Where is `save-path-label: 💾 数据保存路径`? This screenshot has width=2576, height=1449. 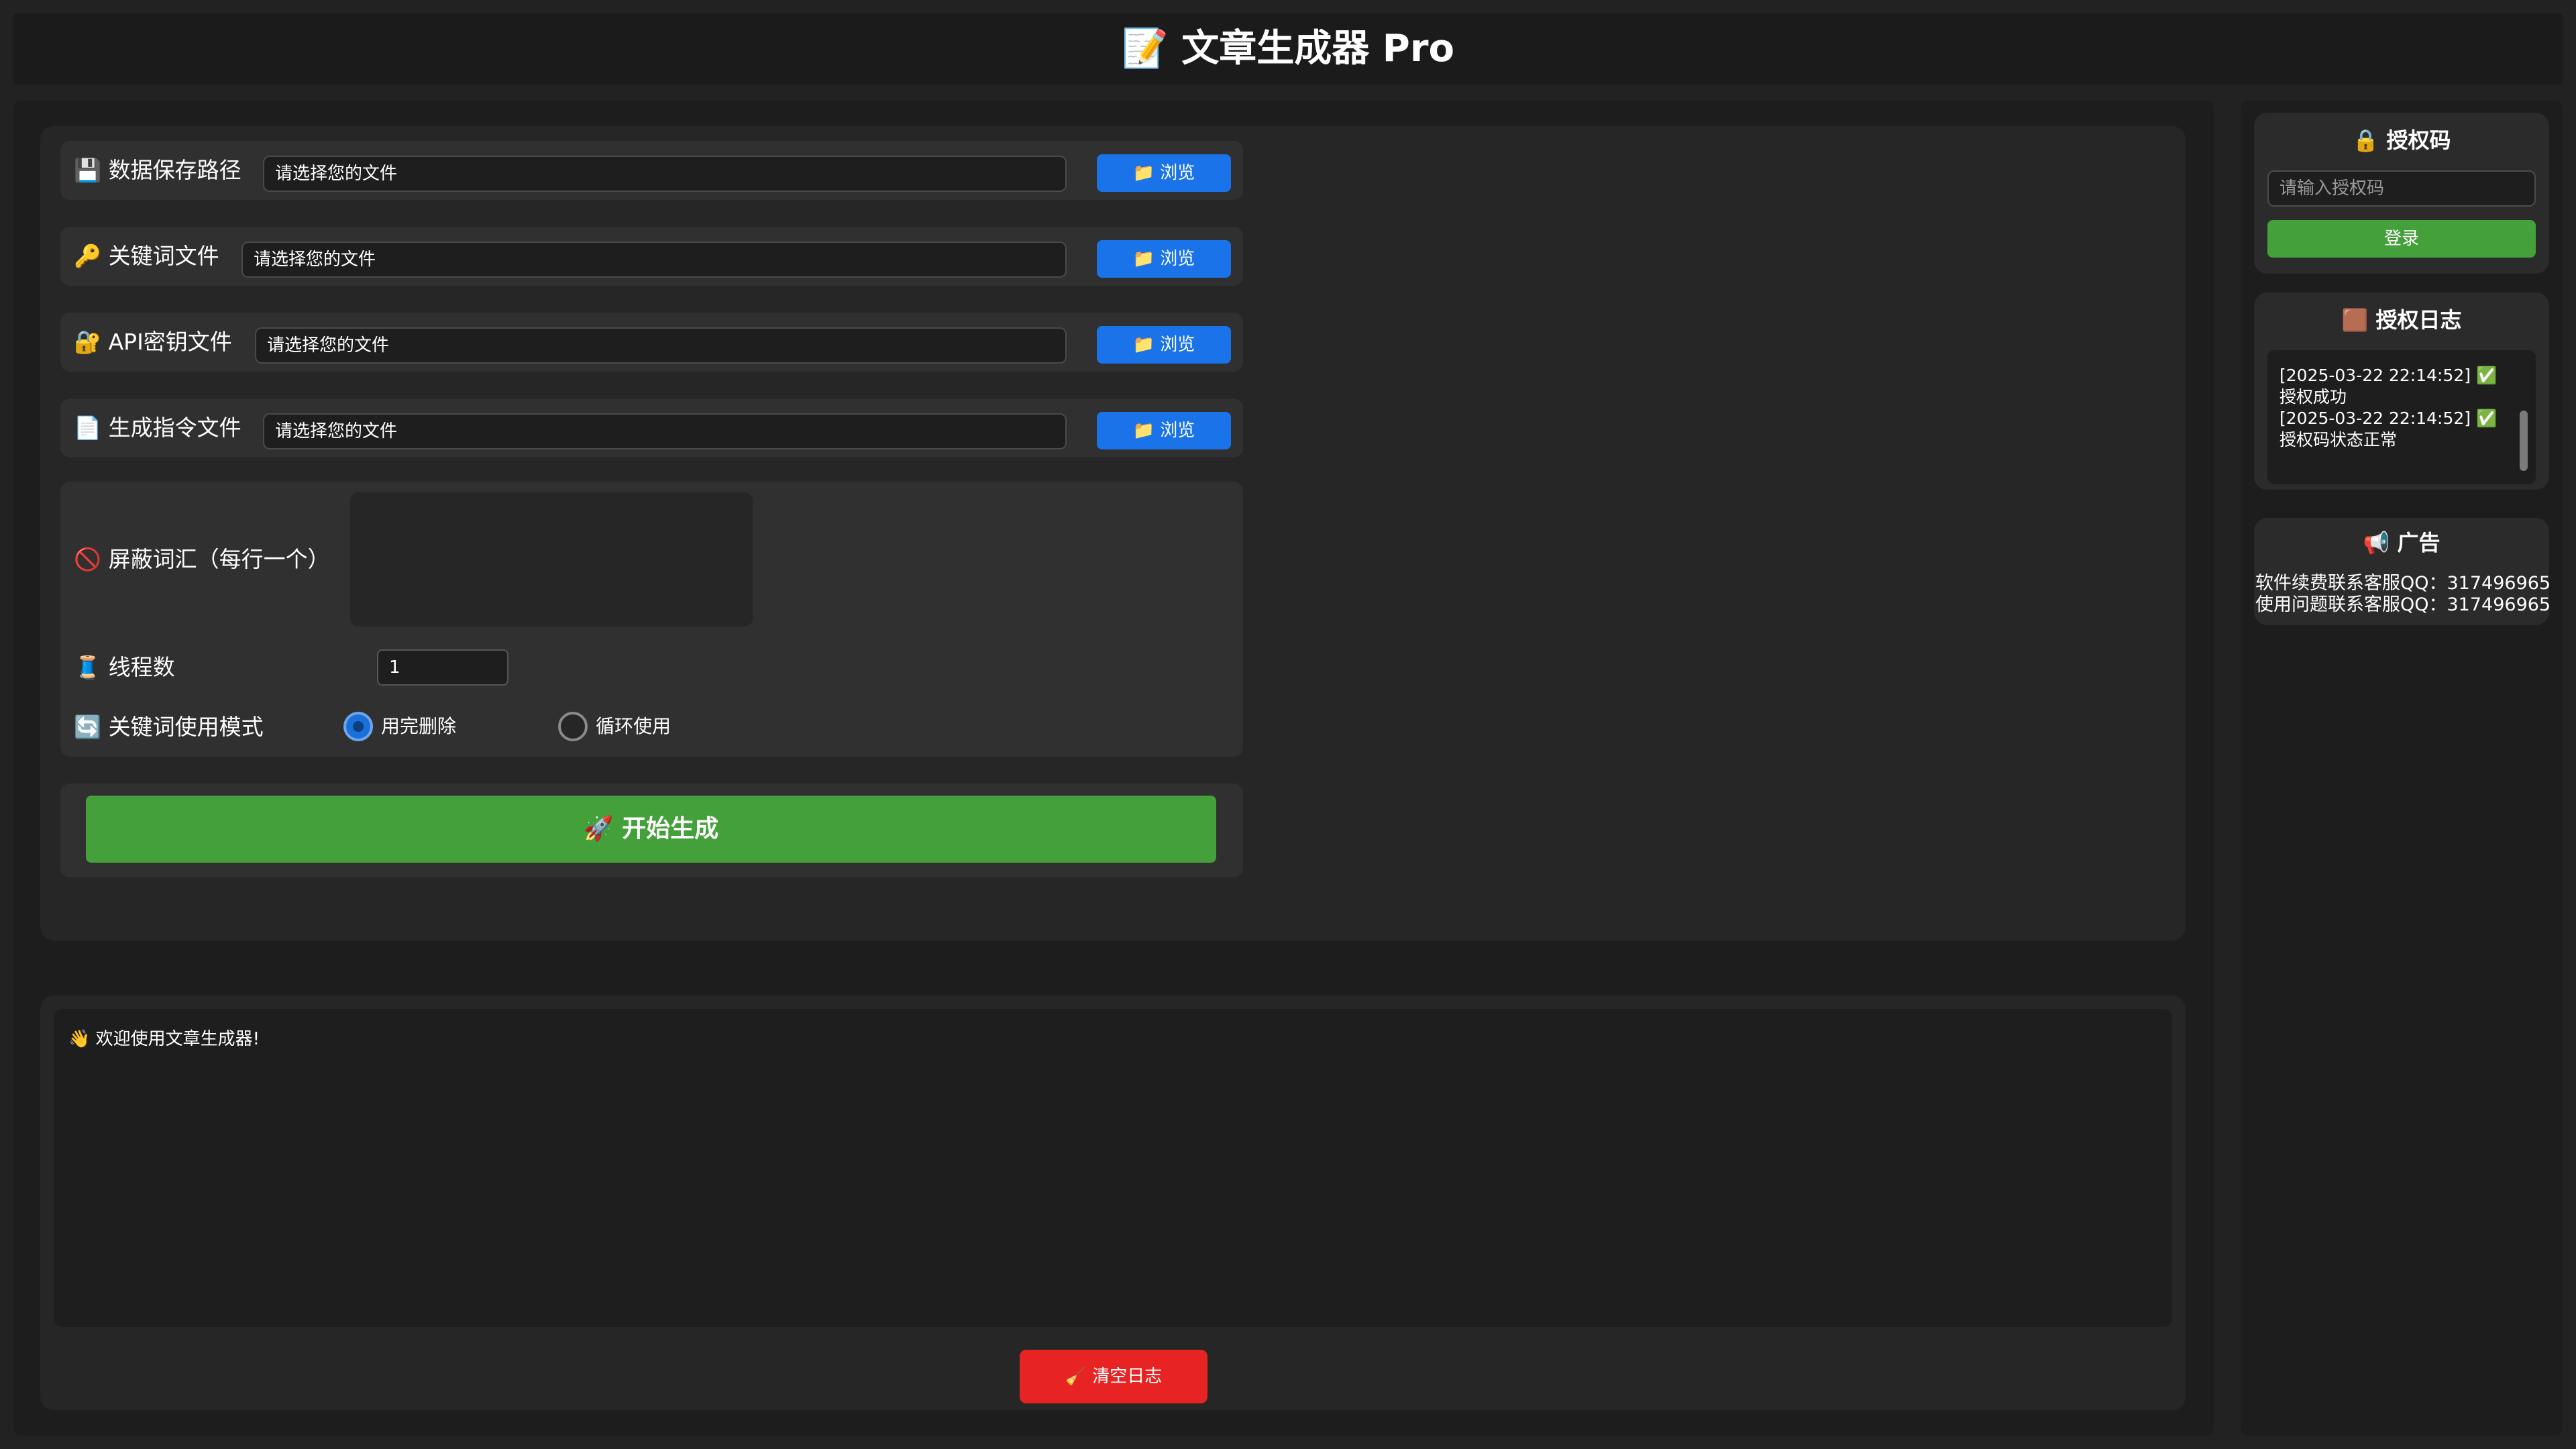 save-path-label: 💾 数据保存路径 is located at coordinates (157, 170).